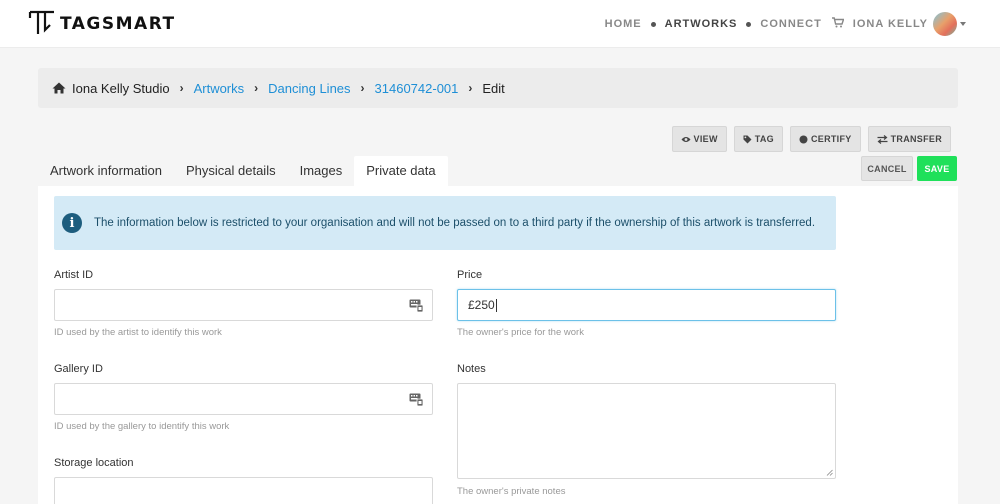 The height and width of the screenshot is (504, 1000). Describe the element at coordinates (78, 369) in the screenshot. I see `gallery-id-label: Gallery ID` at that location.